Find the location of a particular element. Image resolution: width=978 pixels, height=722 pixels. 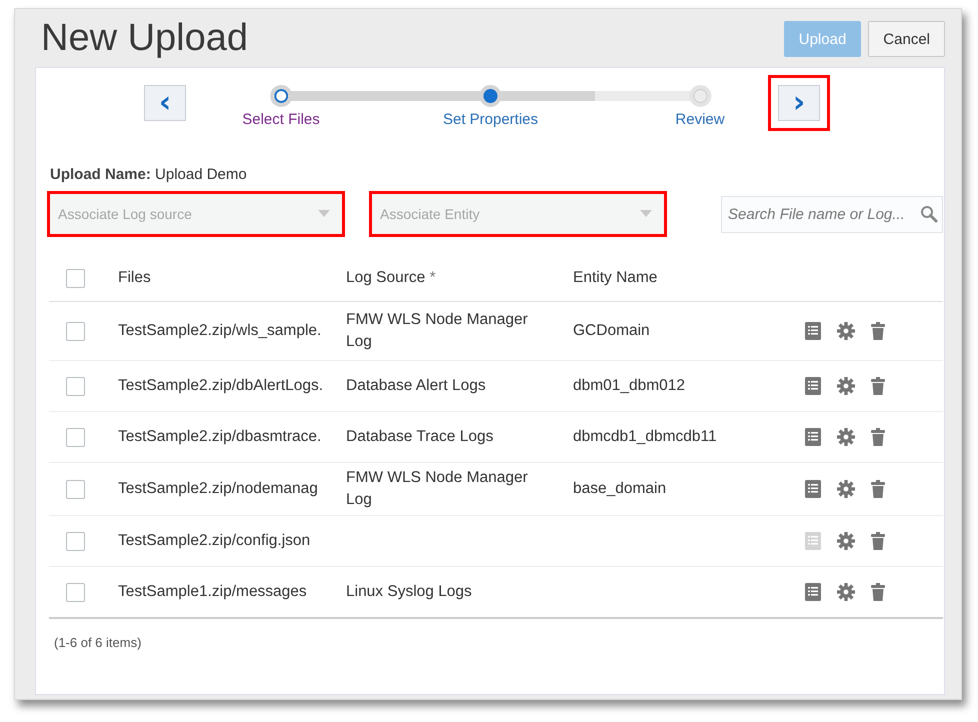

table-cell: TestSample2.zip/config.json is located at coordinates (214, 540).